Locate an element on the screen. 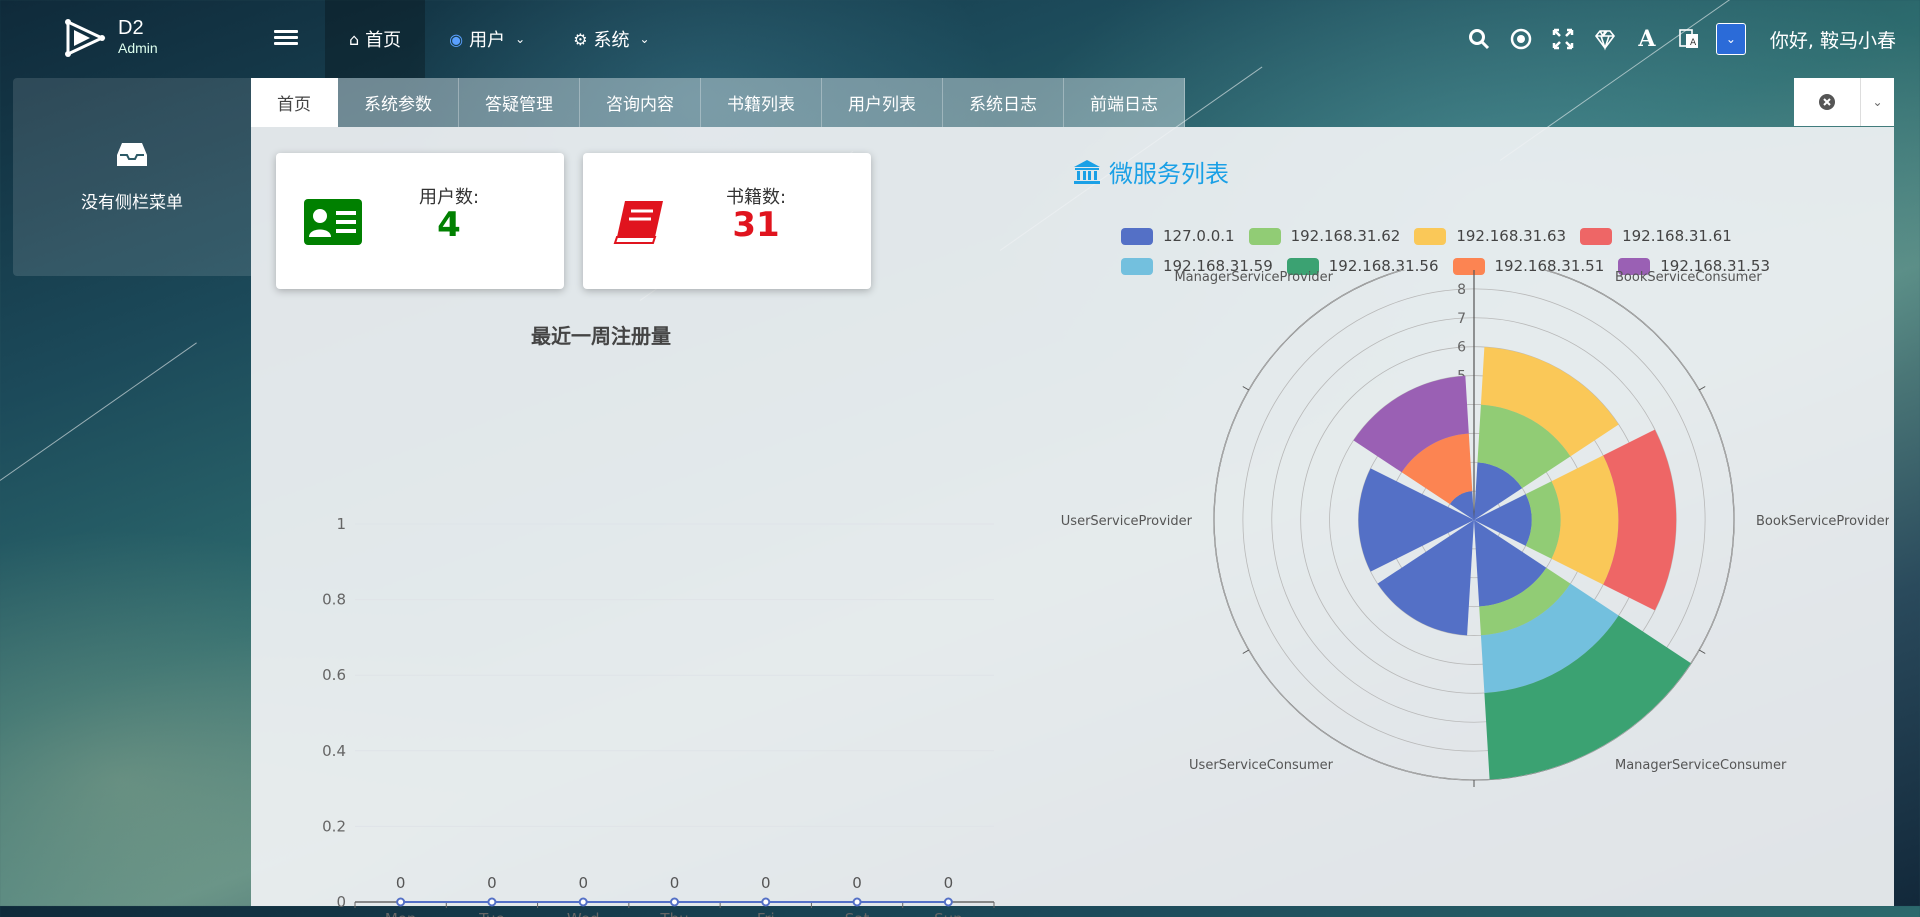 This screenshot has width=1920, height=917. services-title-text: 微服务列表 is located at coordinates (1169, 174).